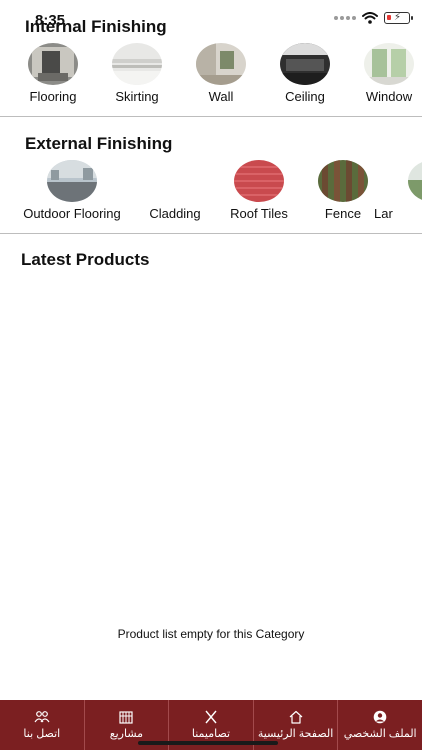  What do you see at coordinates (295, 717) in the screenshot?
I see `home-icon` at bounding box center [295, 717].